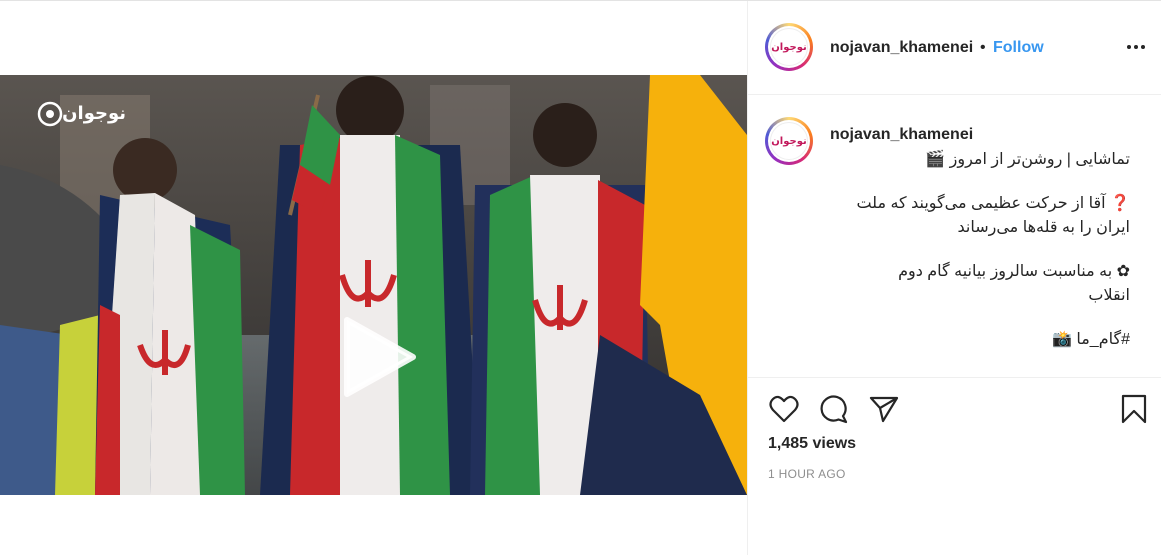 This screenshot has height=555, width=1161. I want to click on header-username: nojavan_khamenei, so click(901, 48).